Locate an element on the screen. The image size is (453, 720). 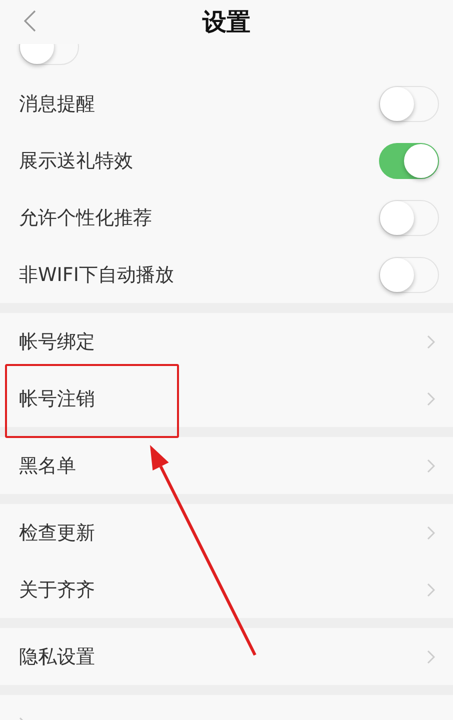
row-label: 帐号绑定 is located at coordinates (57, 342).